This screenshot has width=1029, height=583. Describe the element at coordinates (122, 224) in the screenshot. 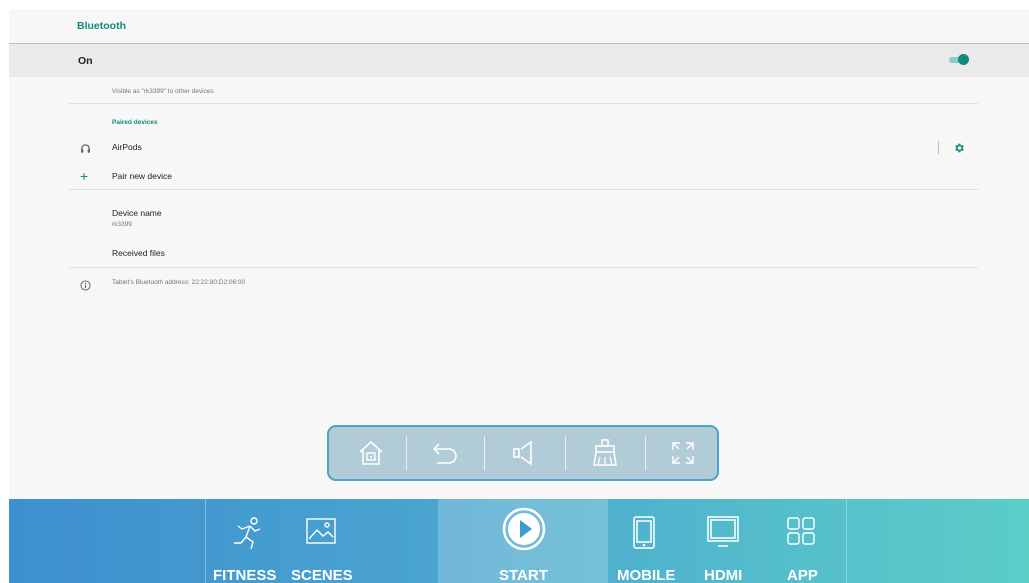

I see `device-name-value: rk3399` at that location.